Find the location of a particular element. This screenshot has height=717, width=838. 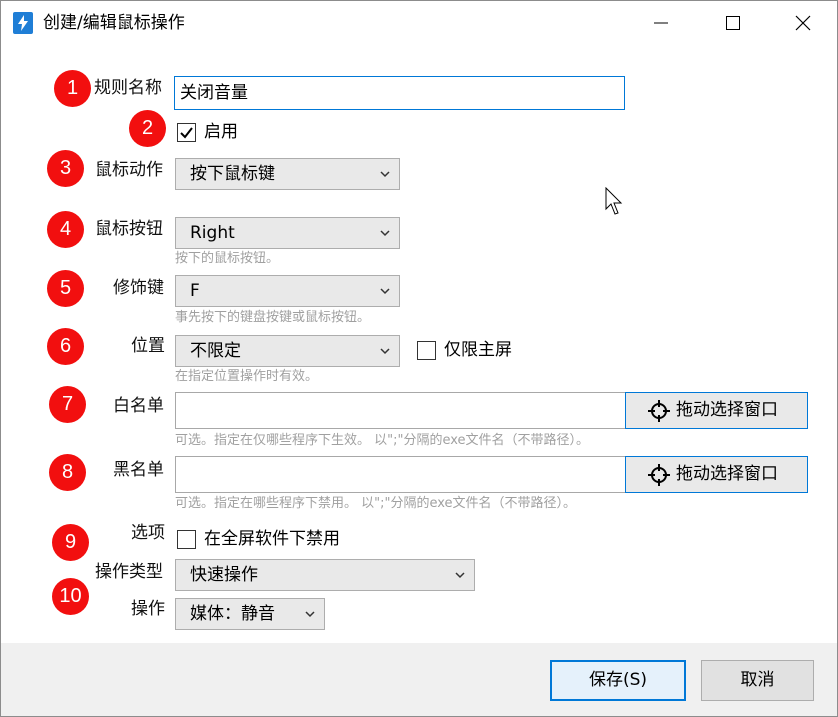

step-badge-3: 3 is located at coordinates (65, 168).